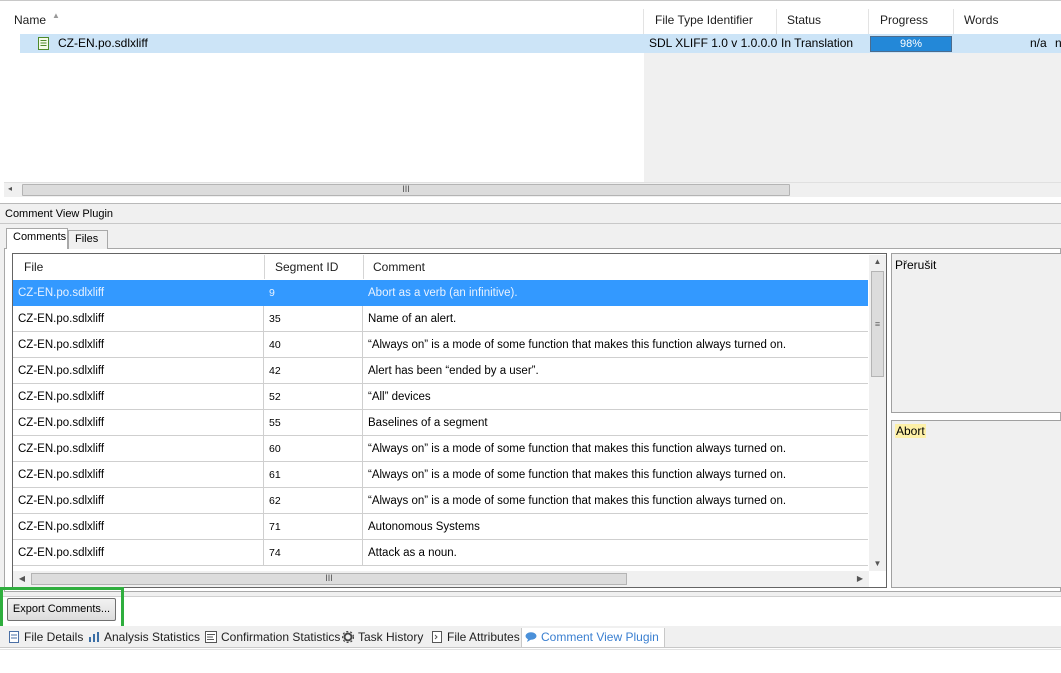  Describe the element at coordinates (704, 20) in the screenshot. I see `column-header-file-type-label: File Type Identifier` at that location.